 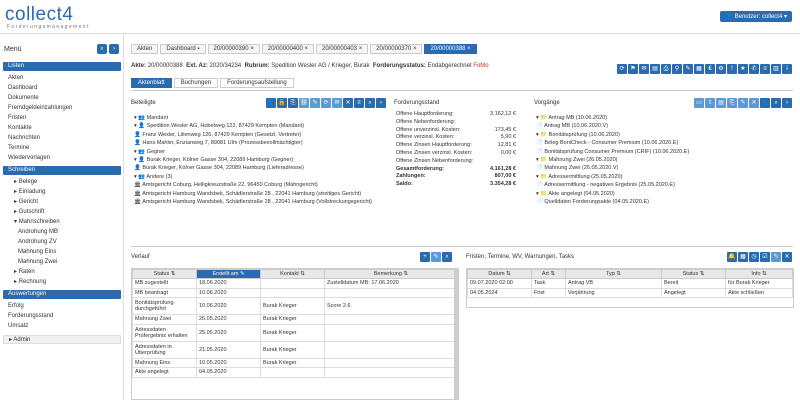 I want to click on info-icon: i, so click(x=787, y=69).